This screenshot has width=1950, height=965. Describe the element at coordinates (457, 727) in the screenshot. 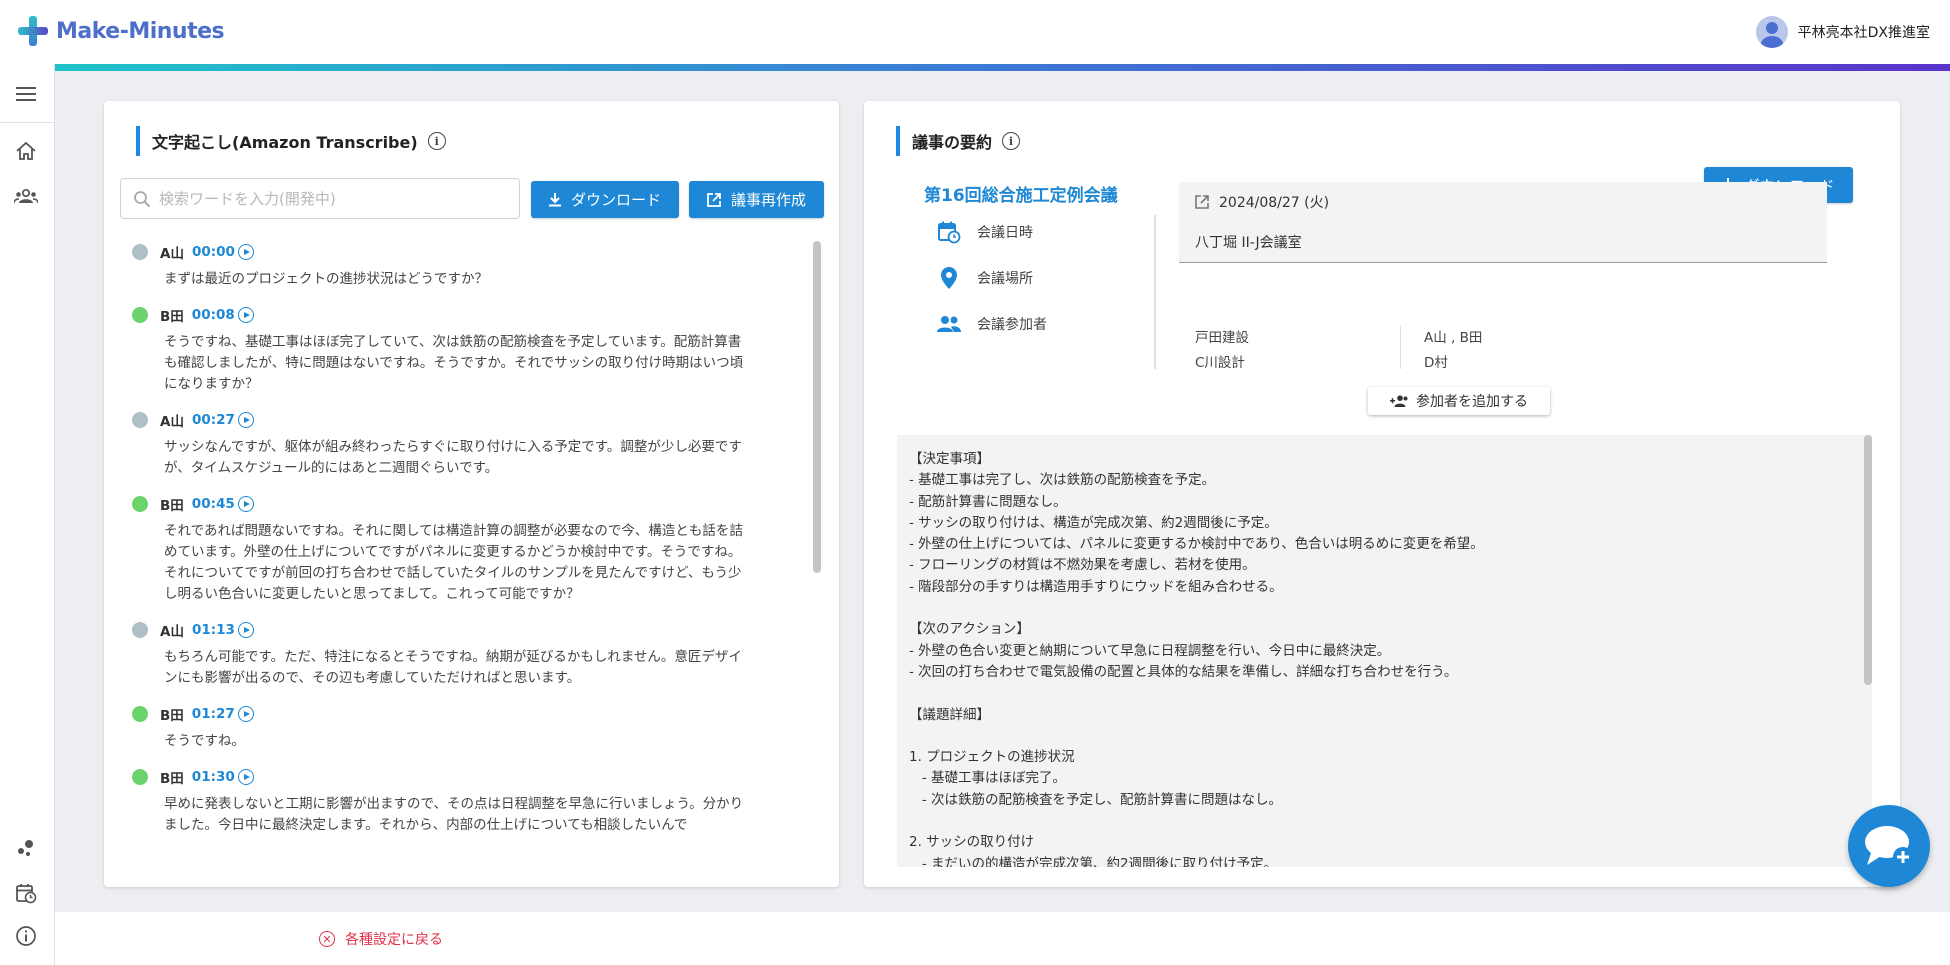

I see `transcript-entry: B田 01:27 そうですね。` at that location.